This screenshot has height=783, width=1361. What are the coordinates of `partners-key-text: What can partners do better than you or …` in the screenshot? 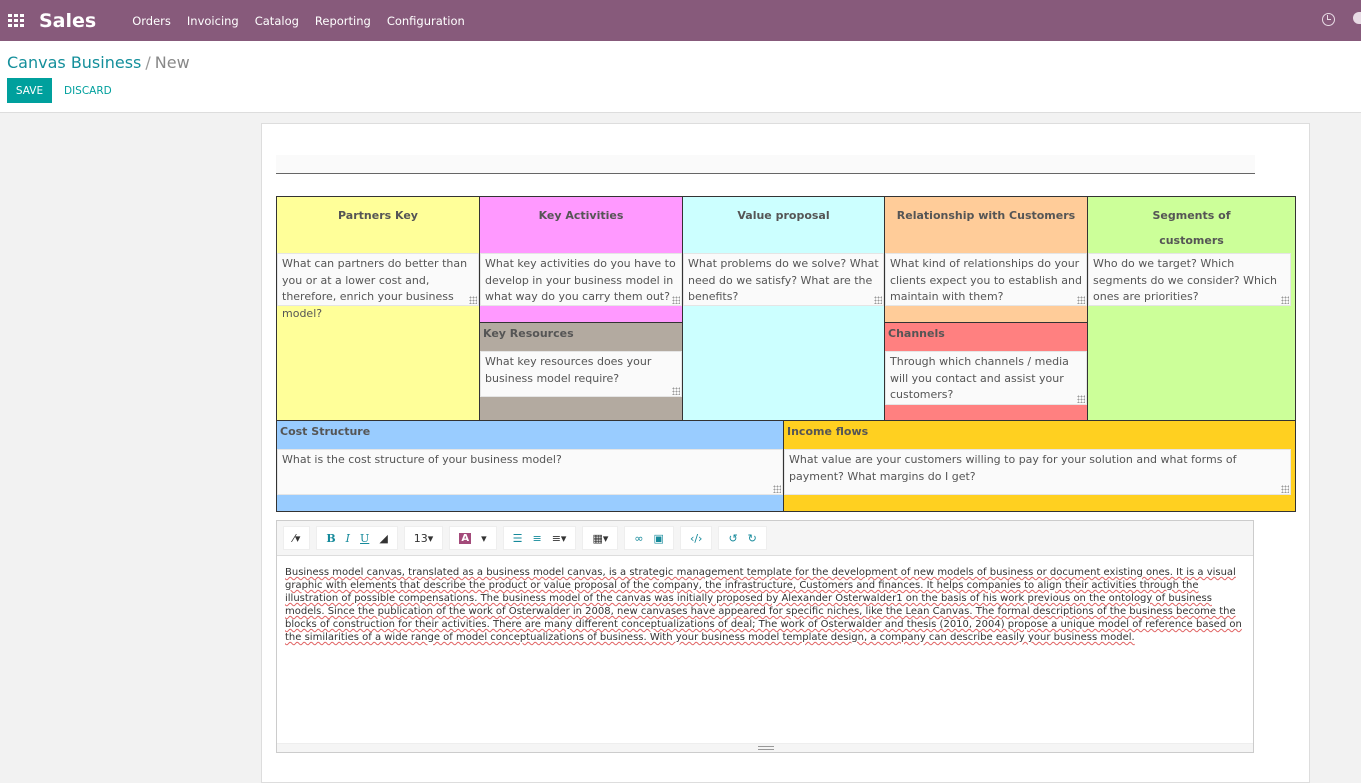 It's located at (375, 288).